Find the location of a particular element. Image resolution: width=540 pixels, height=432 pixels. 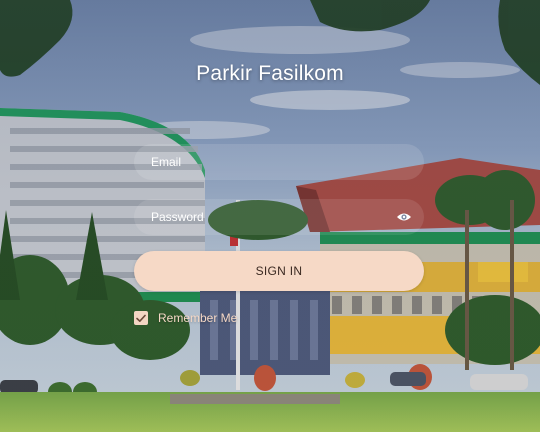

password-input is located at coordinates (279, 217).